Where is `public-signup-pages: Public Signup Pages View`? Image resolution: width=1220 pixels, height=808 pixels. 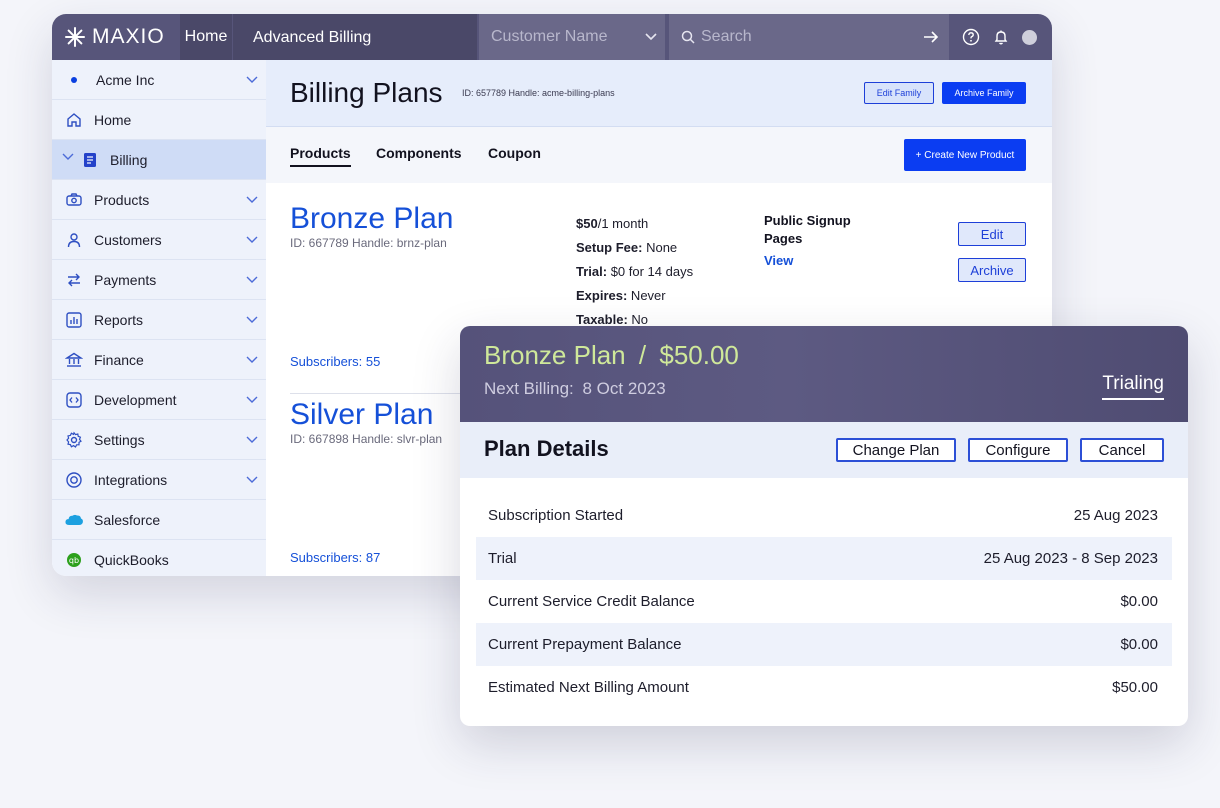
public-signup-pages: Public Signup Pages View is located at coordinates (814, 241).